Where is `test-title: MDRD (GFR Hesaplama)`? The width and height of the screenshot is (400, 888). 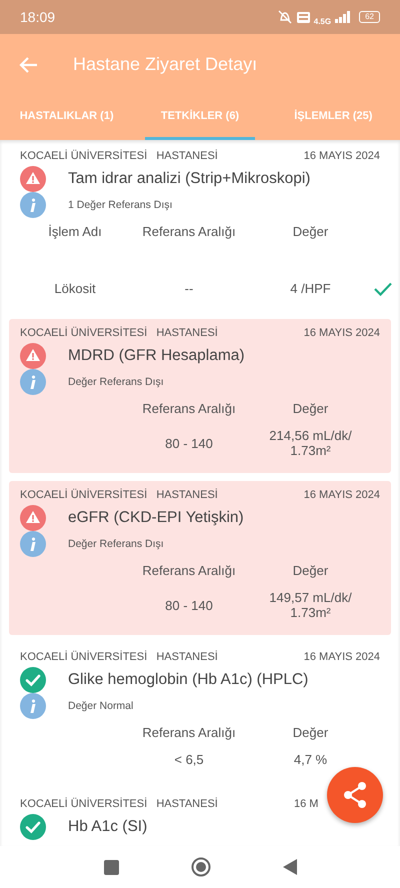 test-title: MDRD (GFR Hesaplama) is located at coordinates (156, 355).